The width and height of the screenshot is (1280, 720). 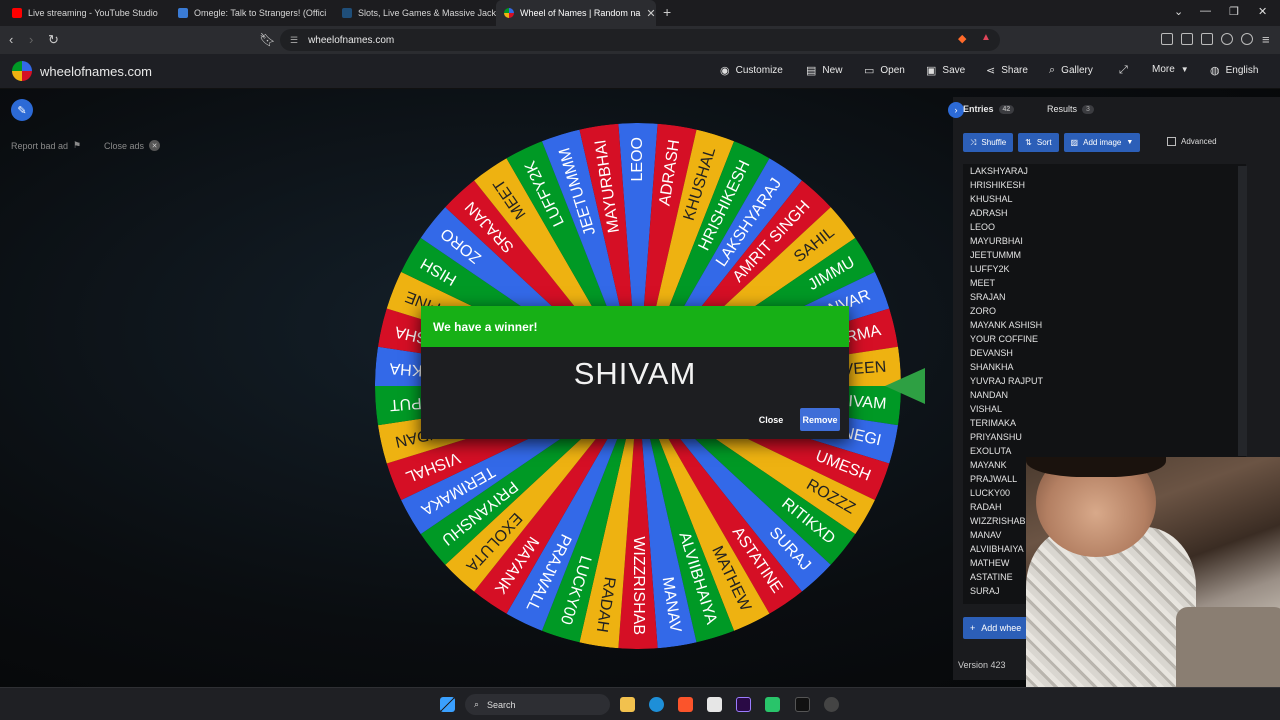 I want to click on vpn-icon, so click(x=1247, y=39).